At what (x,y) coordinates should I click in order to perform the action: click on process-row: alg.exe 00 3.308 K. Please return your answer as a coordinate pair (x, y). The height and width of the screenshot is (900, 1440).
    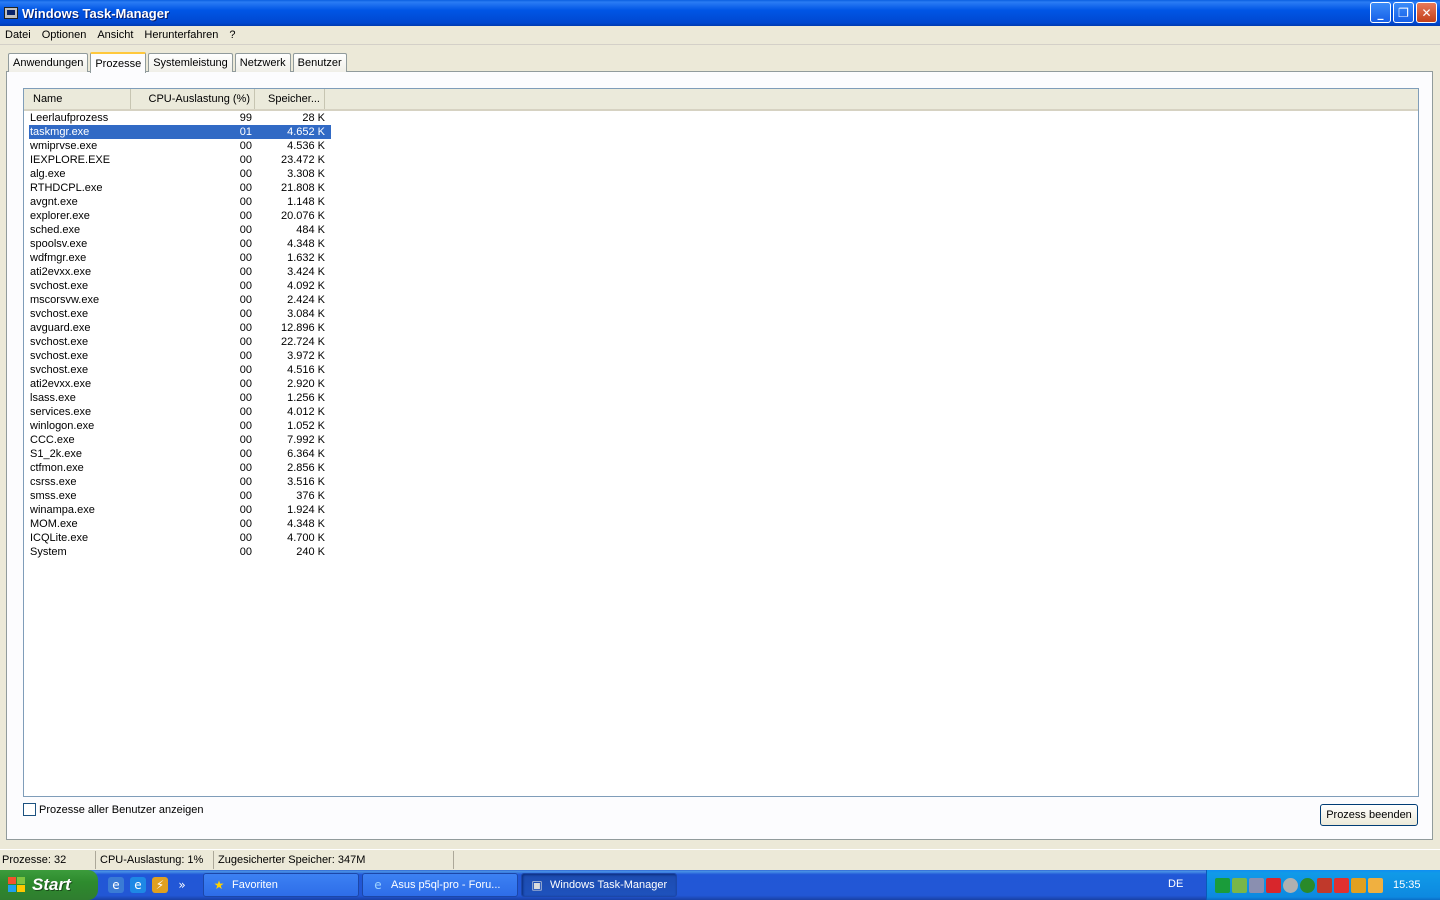
    Looking at the image, I should click on (180, 174).